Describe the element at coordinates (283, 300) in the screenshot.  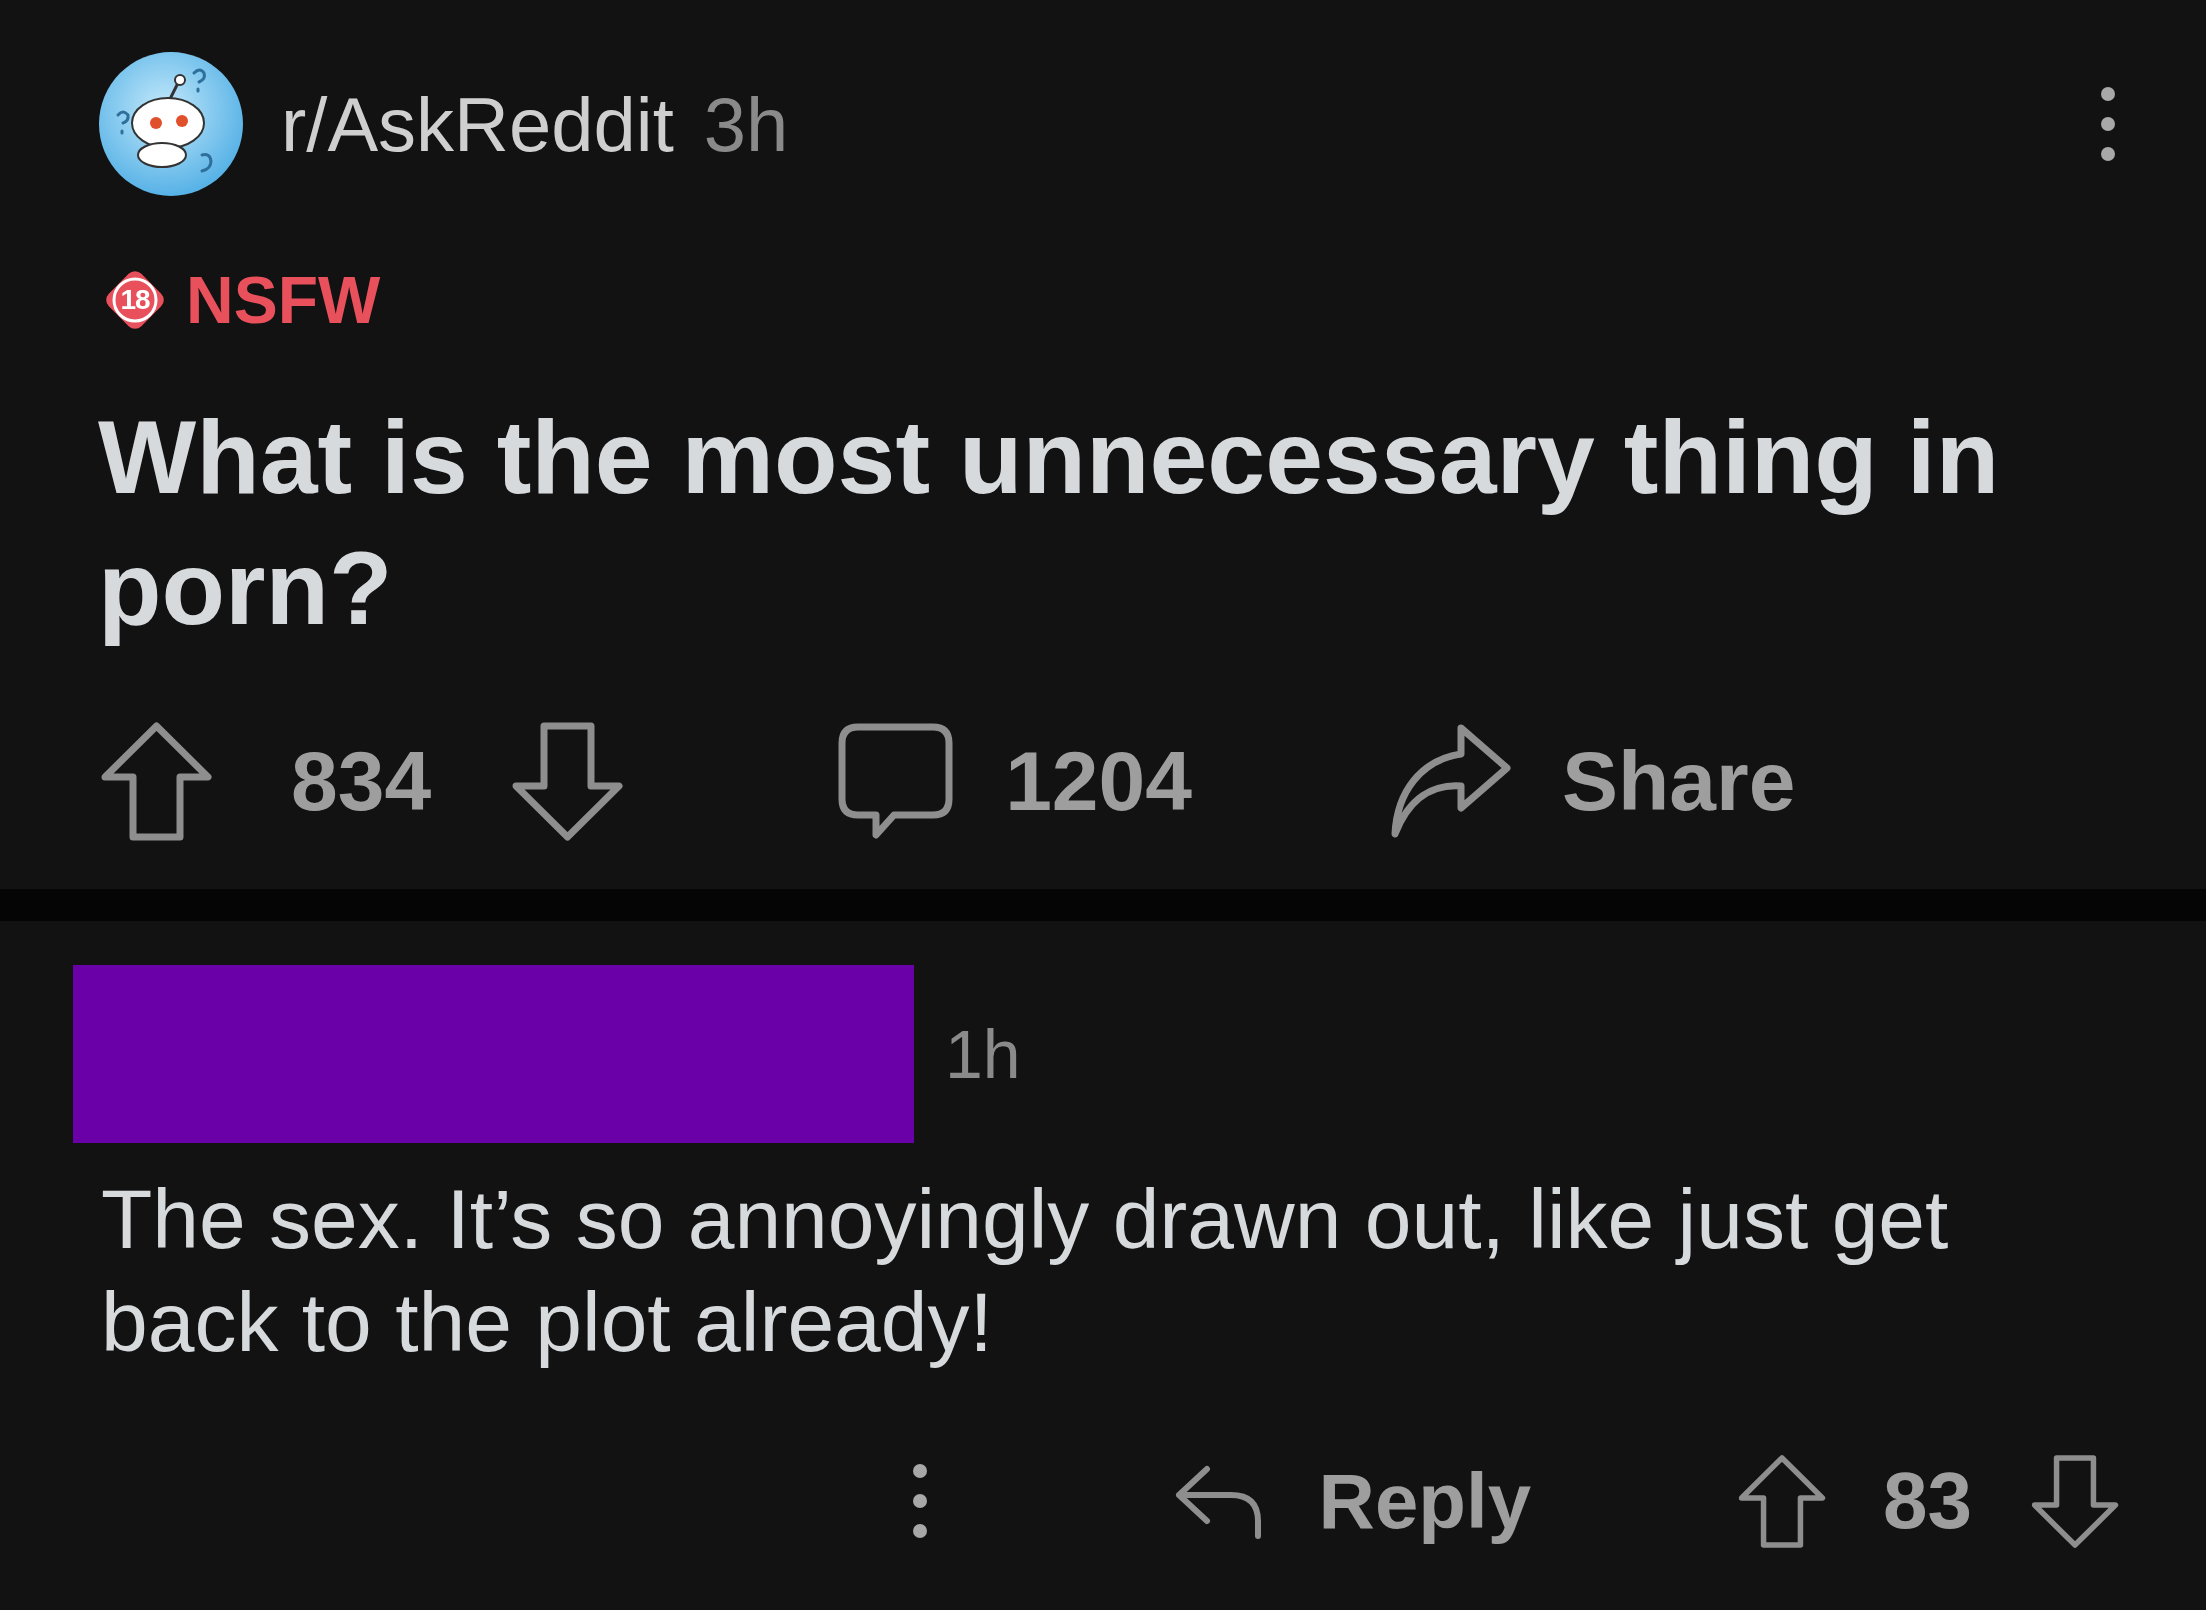
I see `nsfw-label: NSFW` at that location.